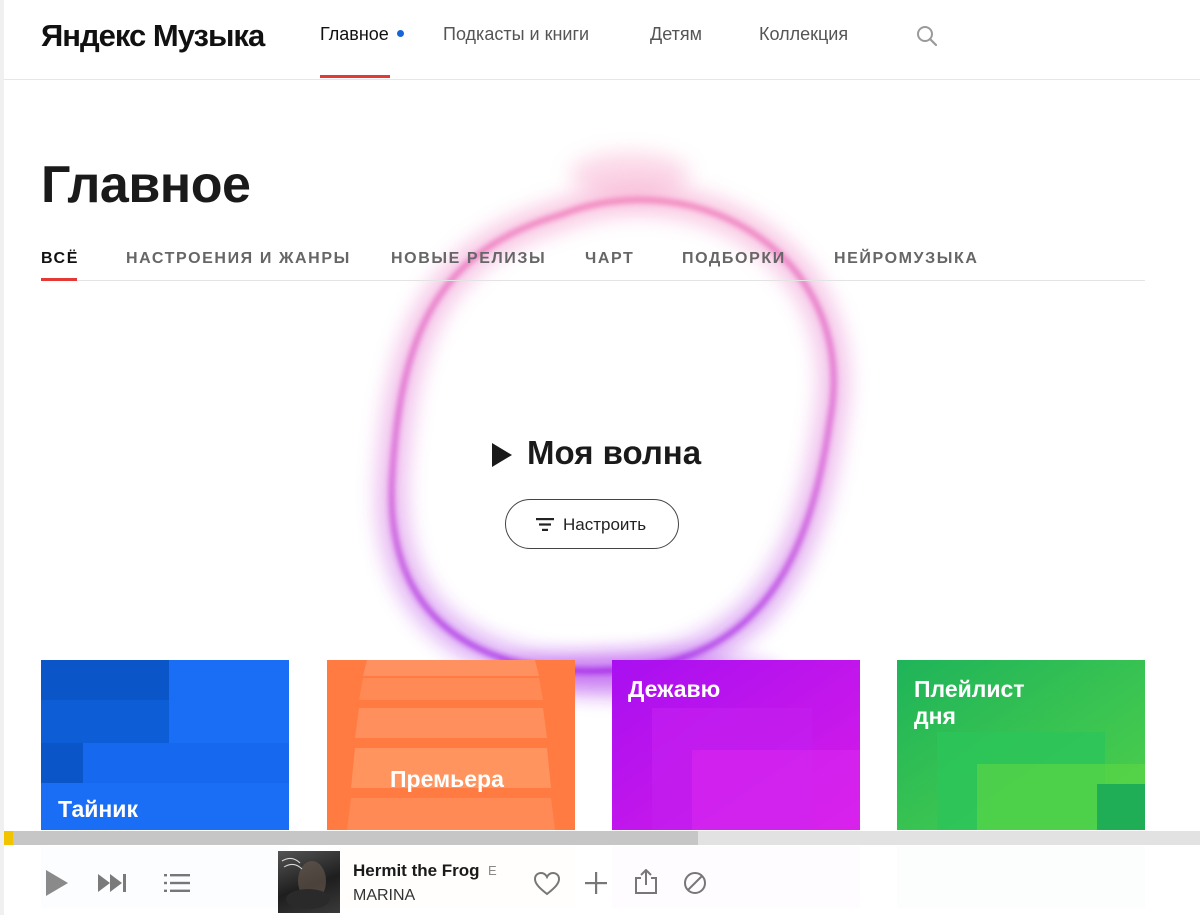 Image resolution: width=1200 pixels, height=915 pixels. Describe the element at coordinates (355, 76) in the screenshot. I see `nav-active-underline` at that location.